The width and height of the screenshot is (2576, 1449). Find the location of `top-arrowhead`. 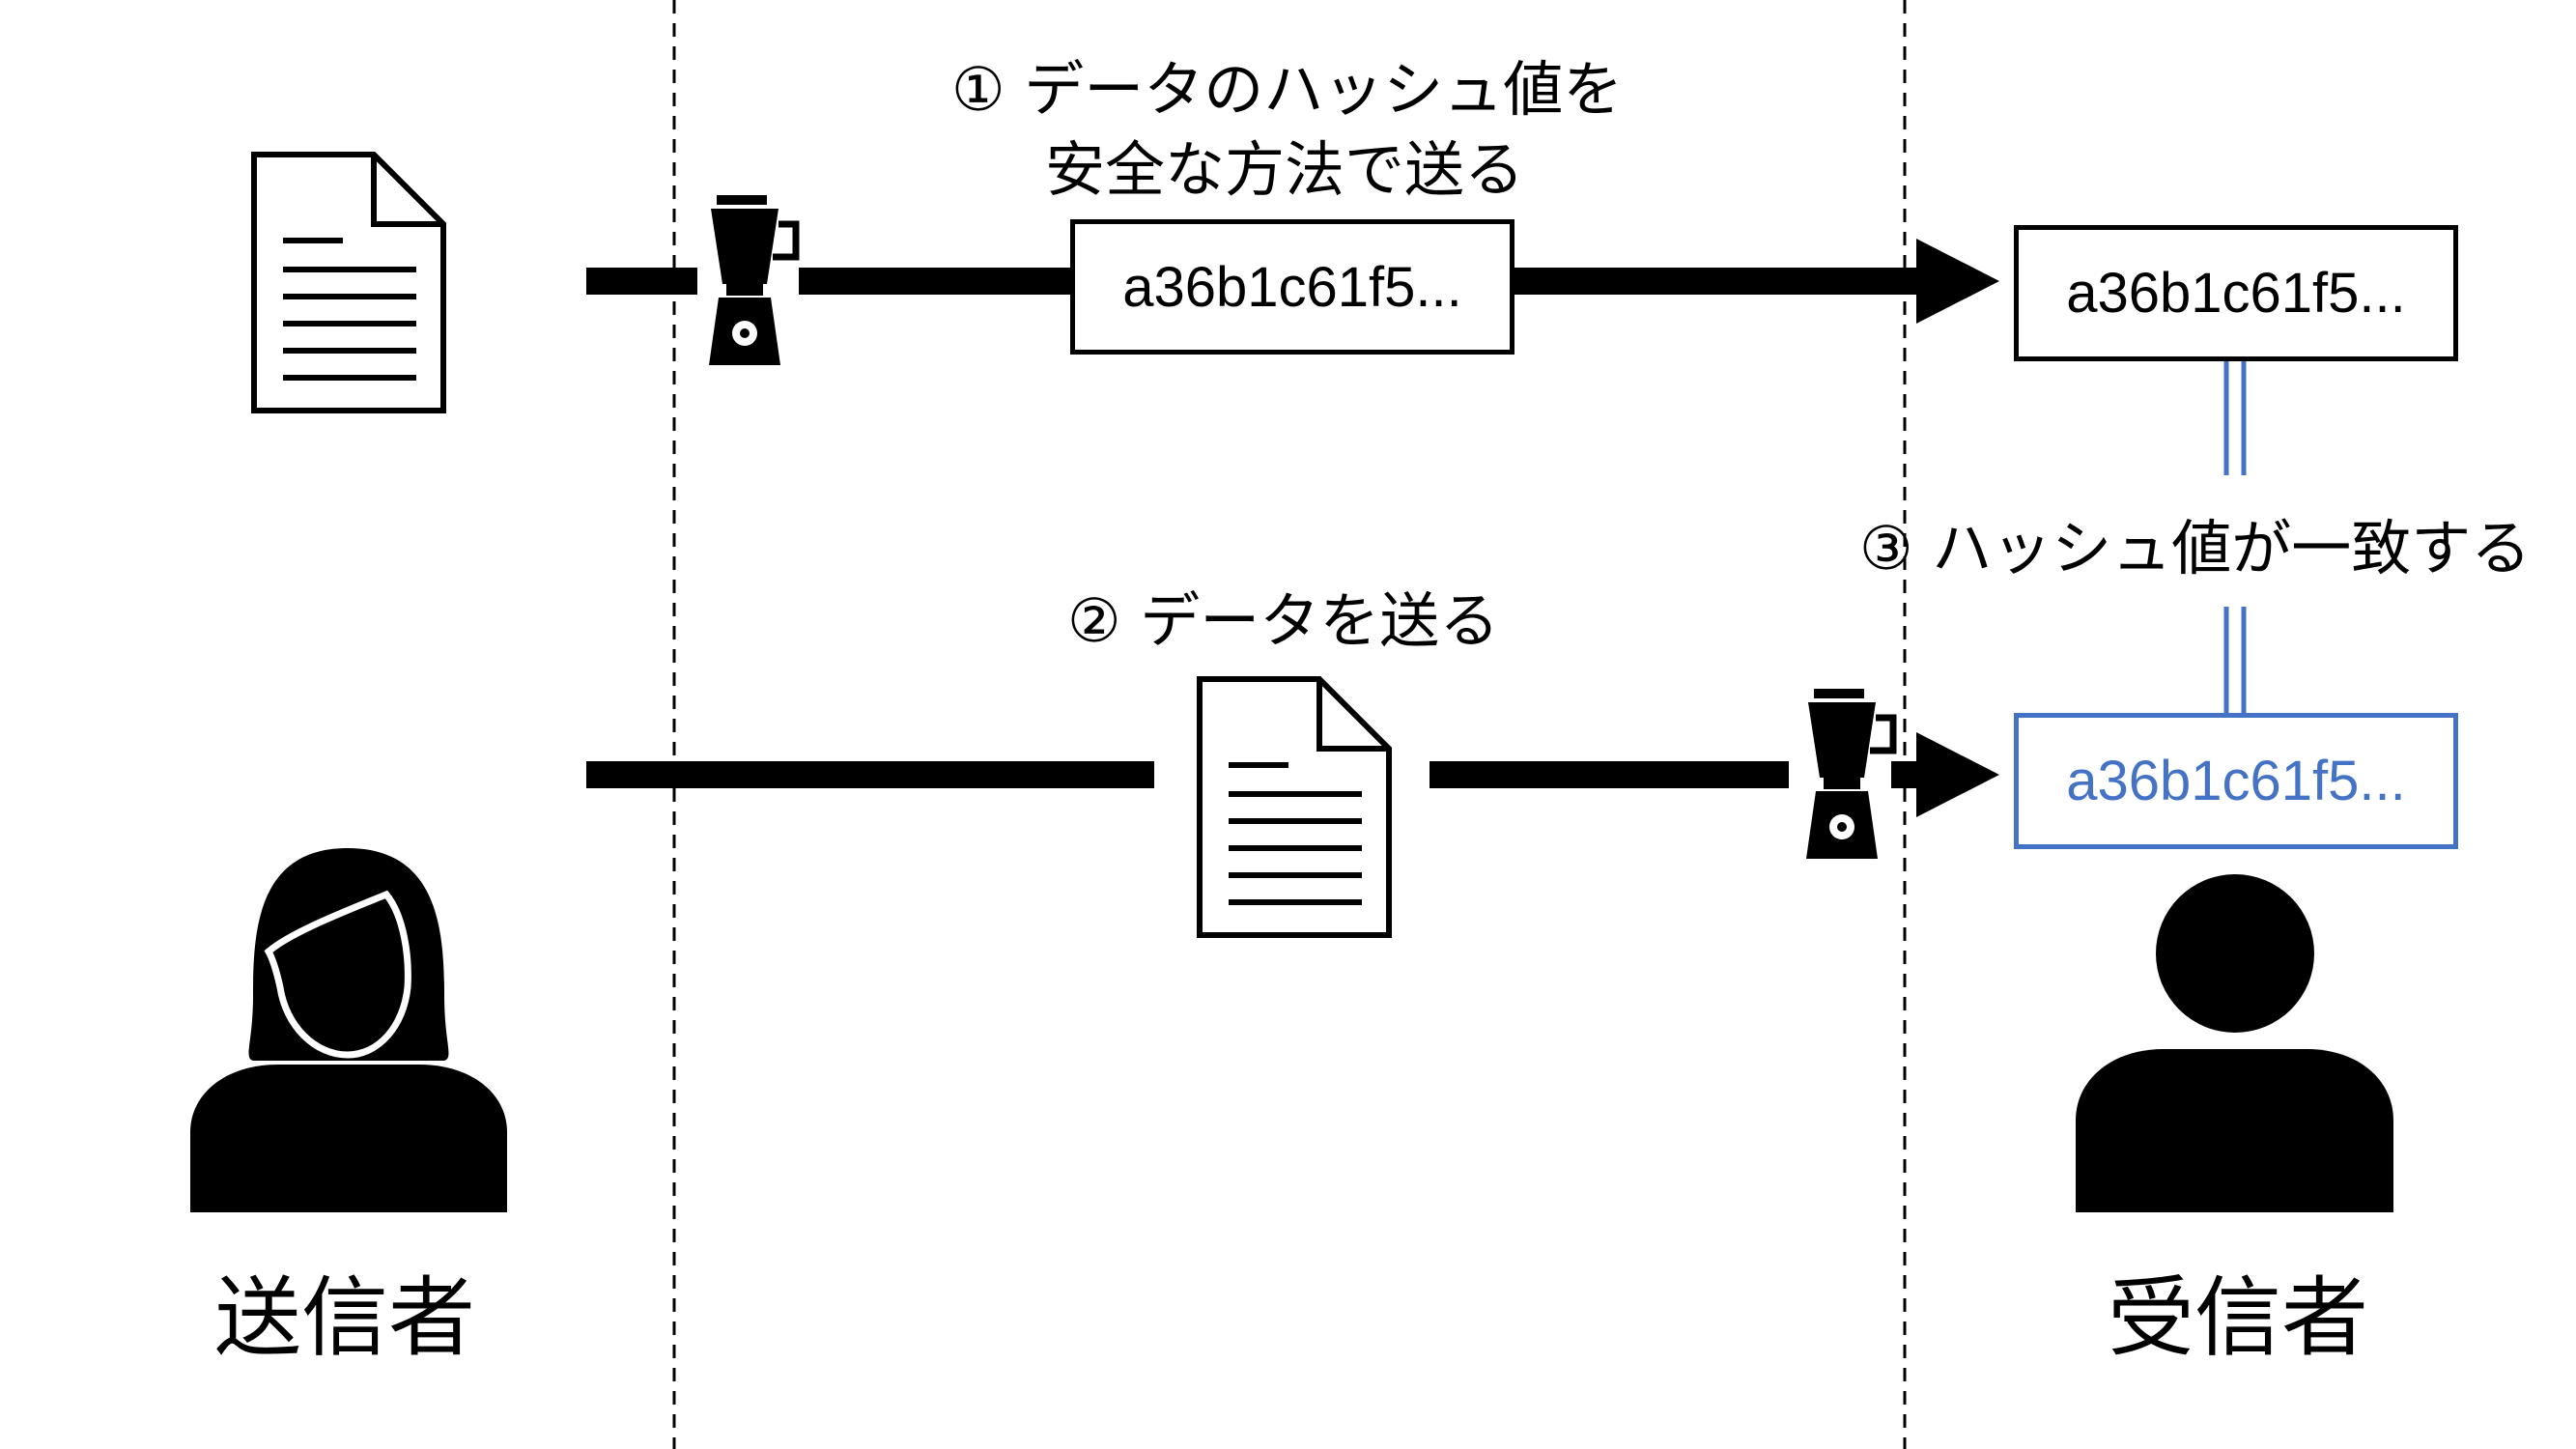

top-arrowhead is located at coordinates (1957, 281).